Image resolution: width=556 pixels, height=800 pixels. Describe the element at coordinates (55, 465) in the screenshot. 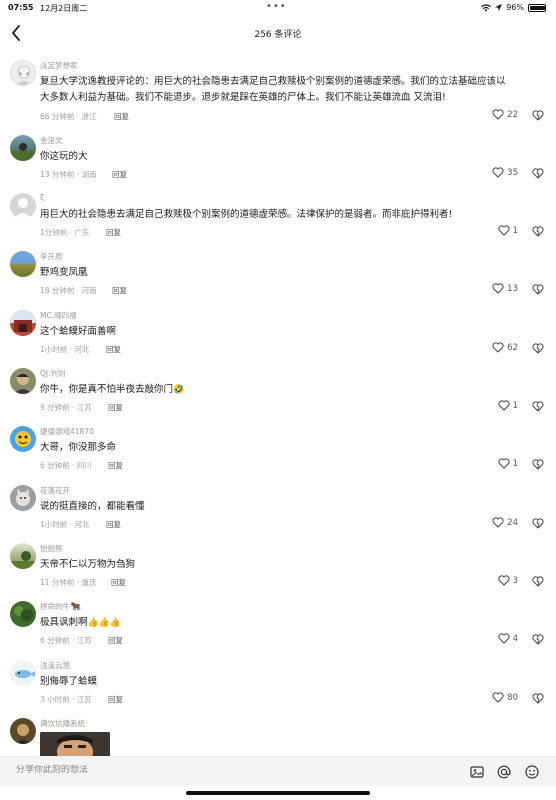

I see `comment-time: 6 分钟前` at that location.